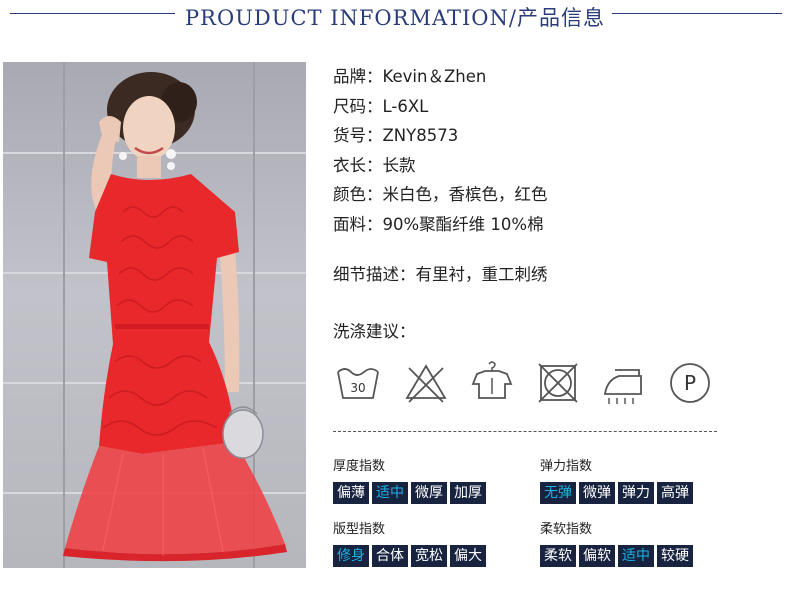 The image size is (790, 600). Describe the element at coordinates (468, 556) in the screenshot. I see `fit-option: 偏大` at that location.